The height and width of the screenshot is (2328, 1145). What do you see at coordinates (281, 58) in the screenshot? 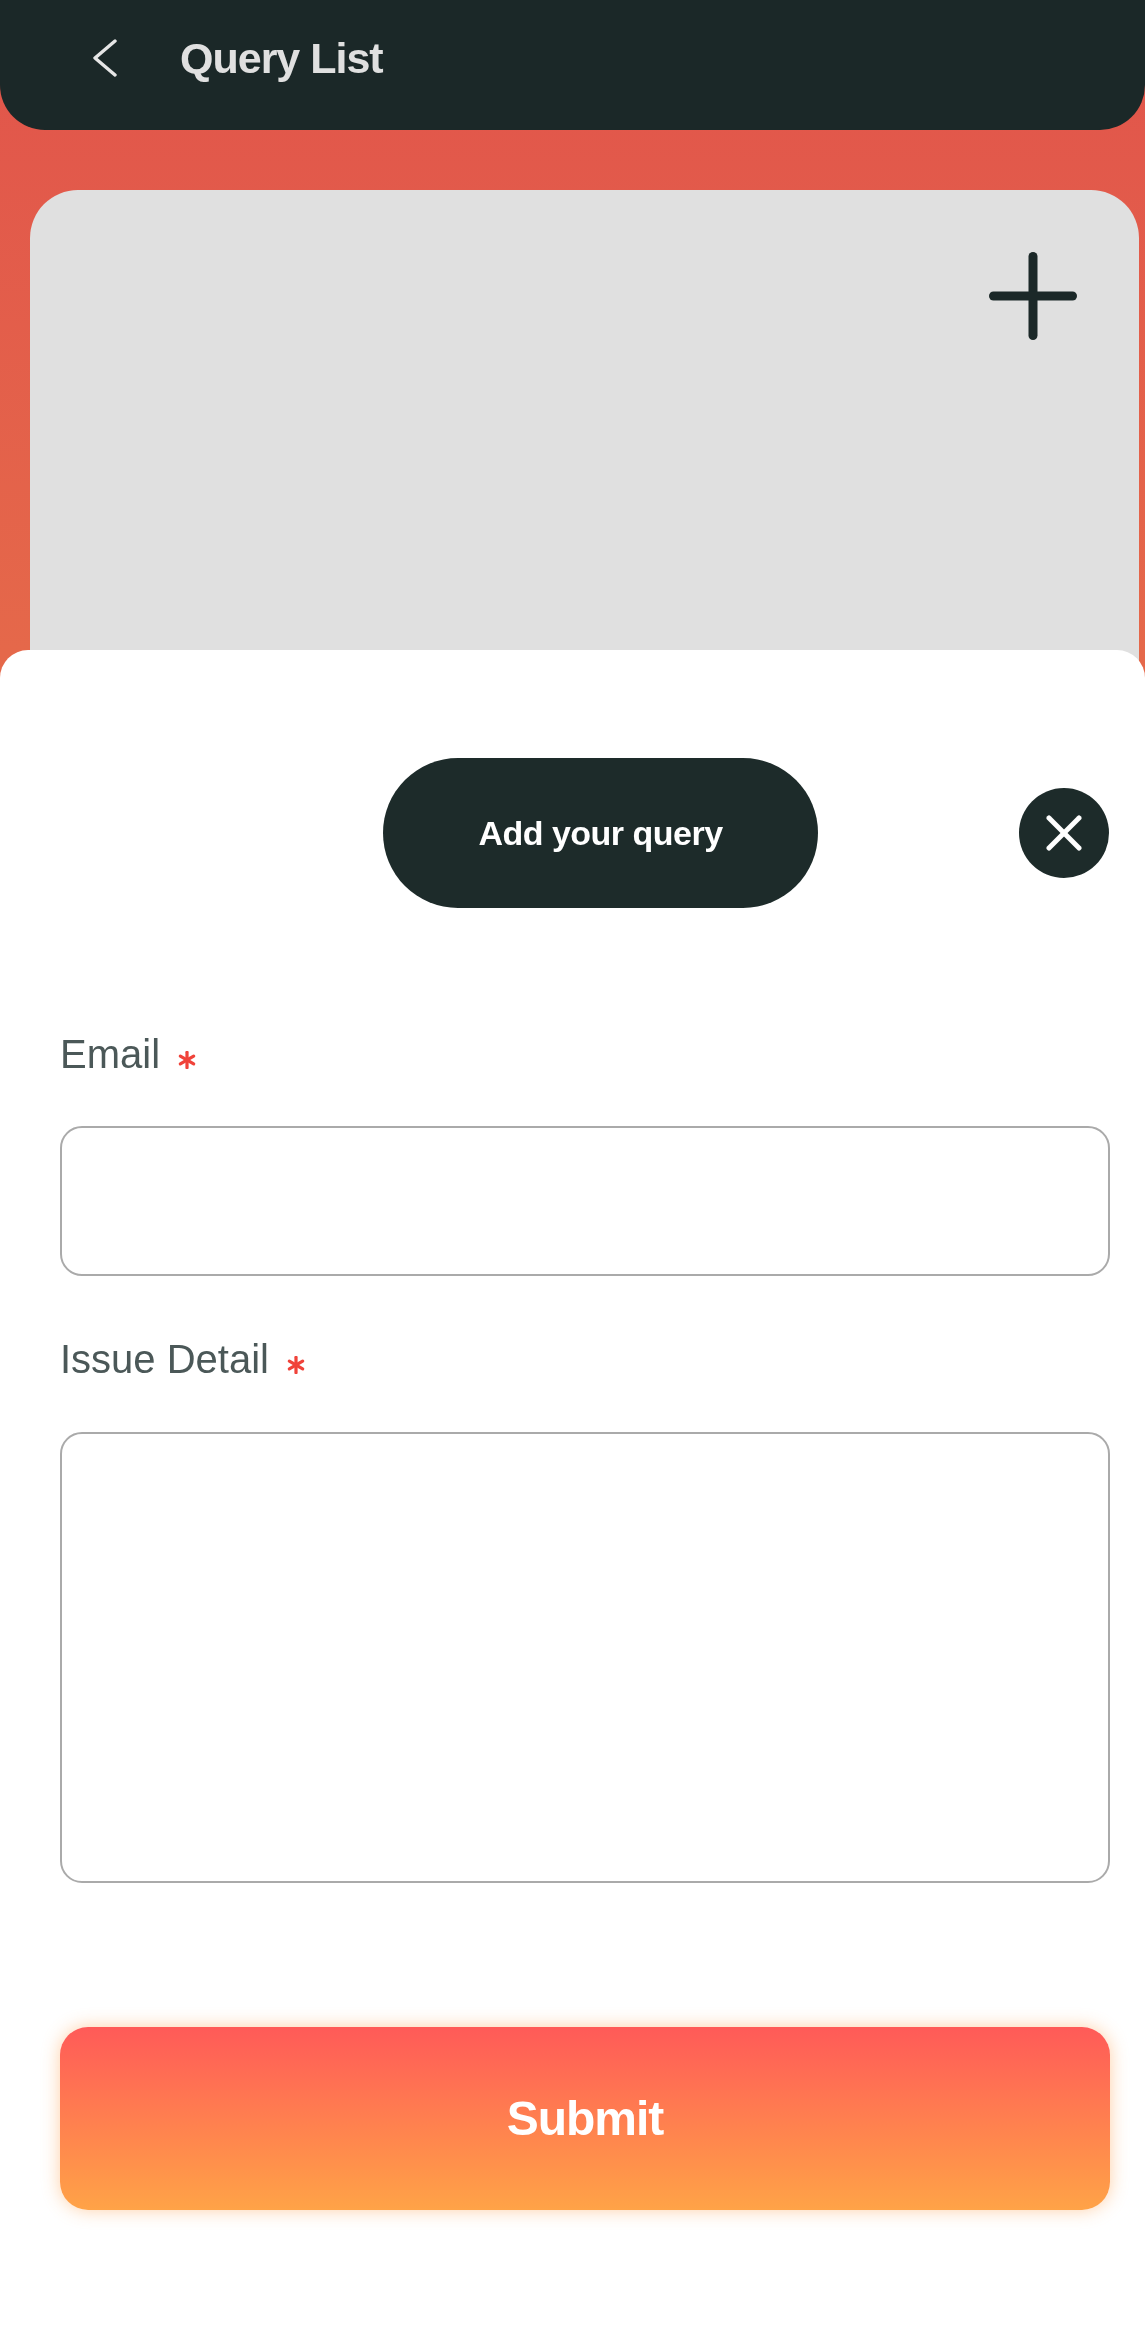
I see `page-title: Query List` at bounding box center [281, 58].